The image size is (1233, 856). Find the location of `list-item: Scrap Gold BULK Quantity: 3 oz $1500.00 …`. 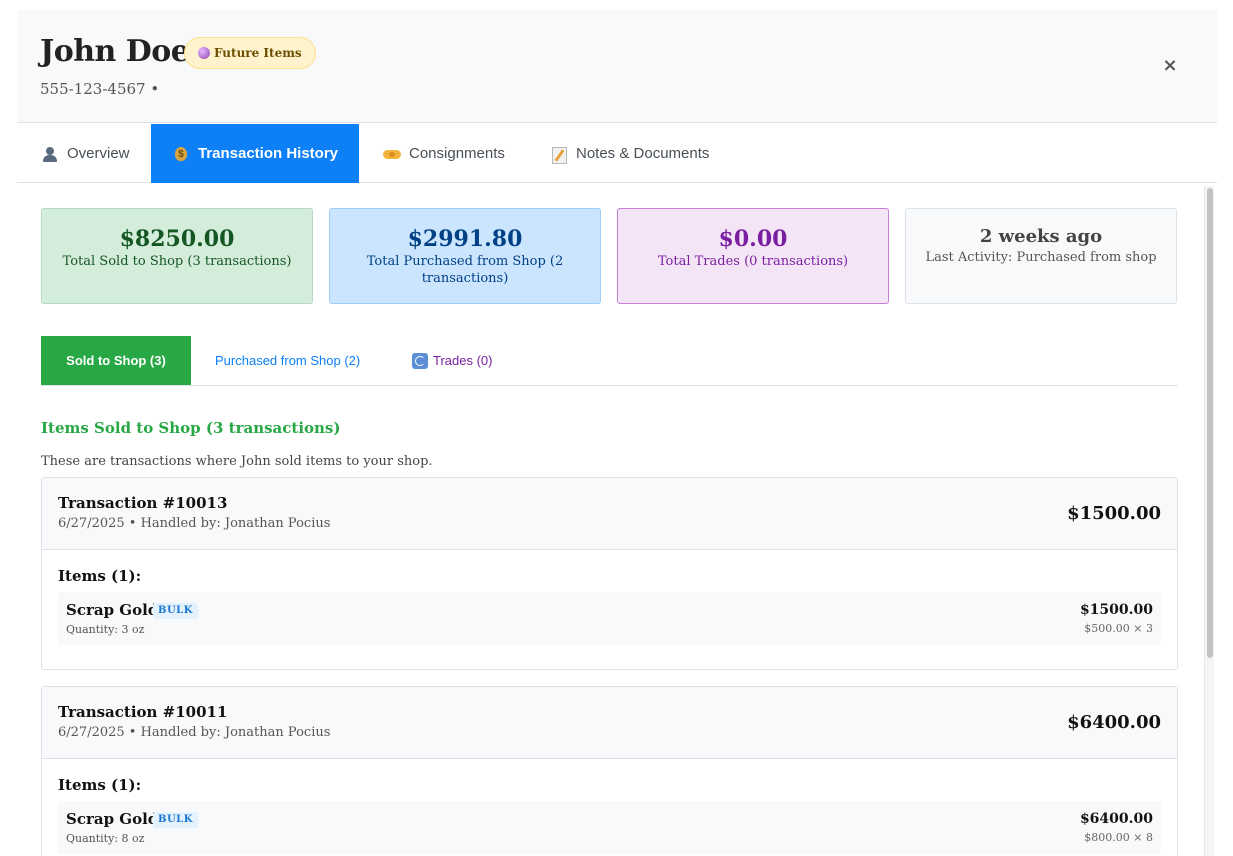

list-item: Scrap Gold BULK Quantity: 3 oz $1500.00 … is located at coordinates (609, 618).